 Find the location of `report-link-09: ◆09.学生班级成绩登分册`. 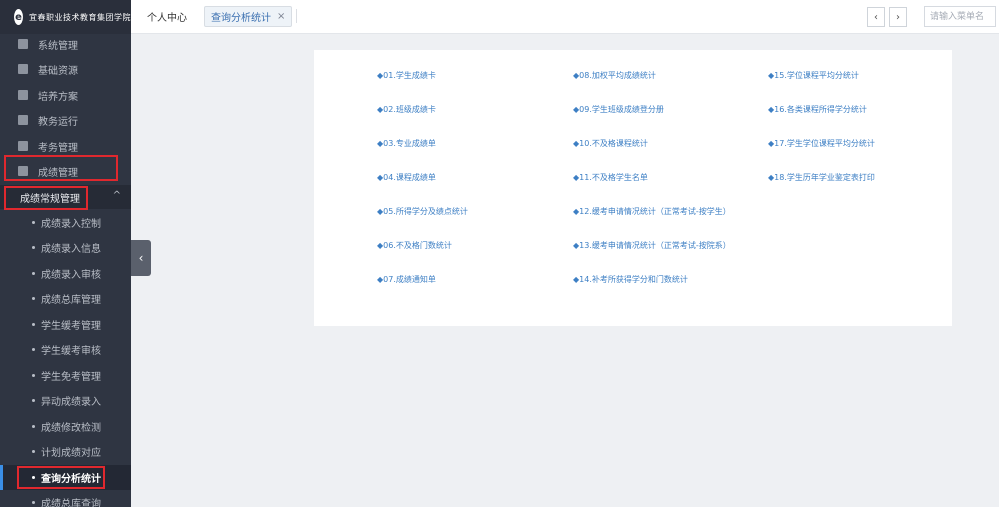

report-link-09: ◆09.学生班级成绩登分册 is located at coordinates (618, 109).